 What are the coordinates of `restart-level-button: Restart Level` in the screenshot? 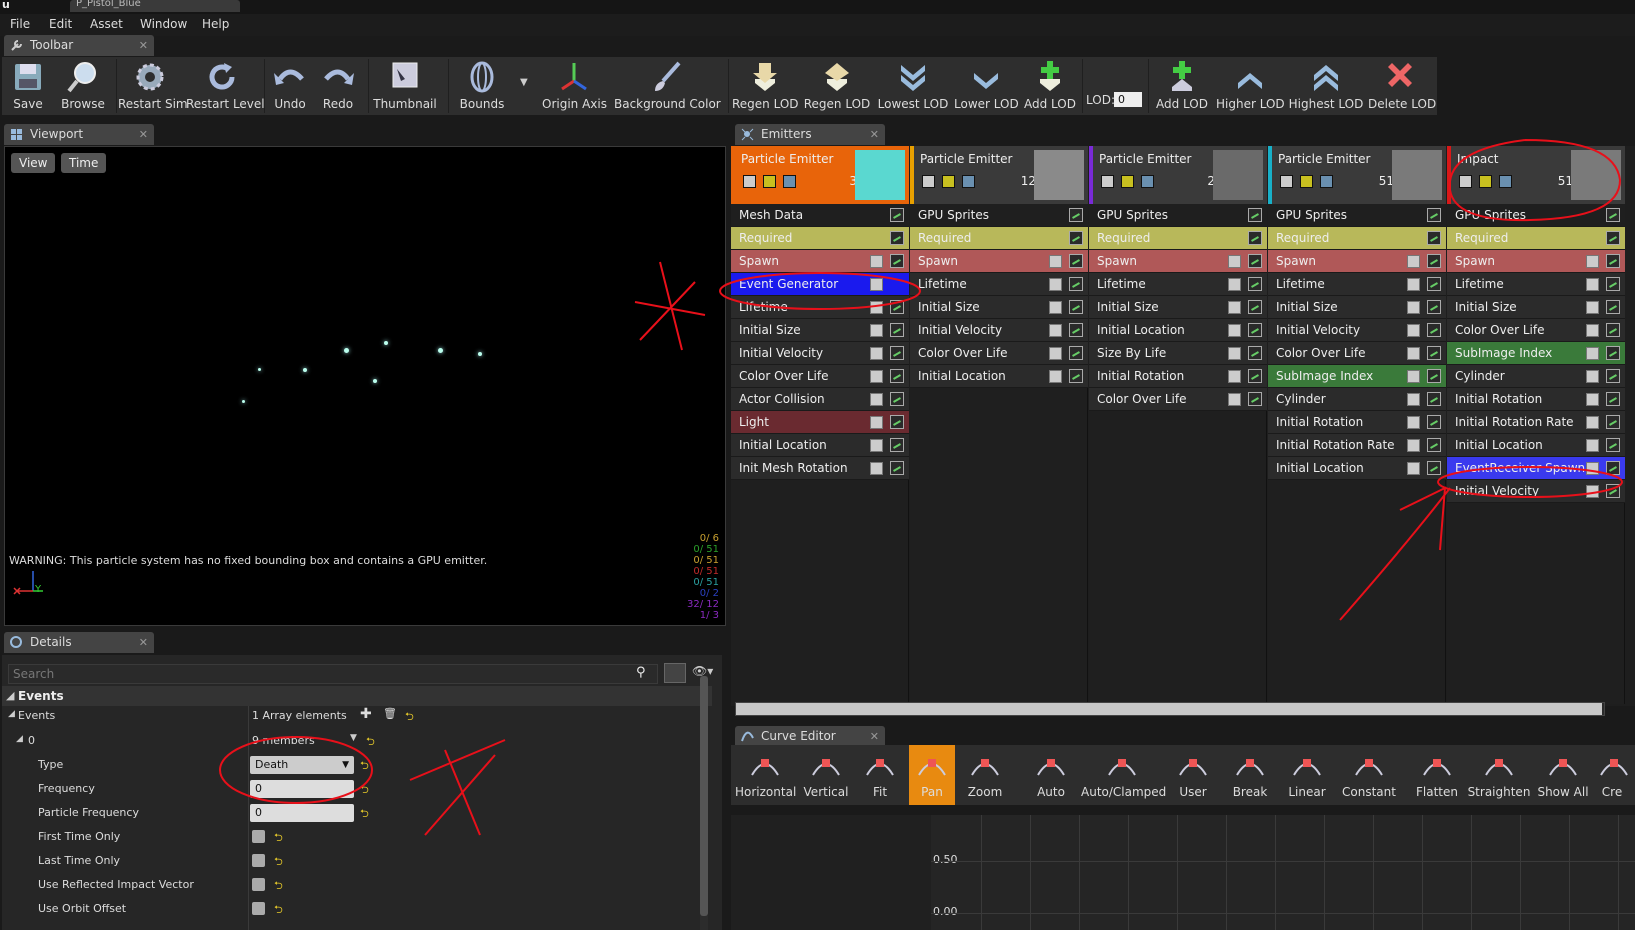 It's located at (225, 86).